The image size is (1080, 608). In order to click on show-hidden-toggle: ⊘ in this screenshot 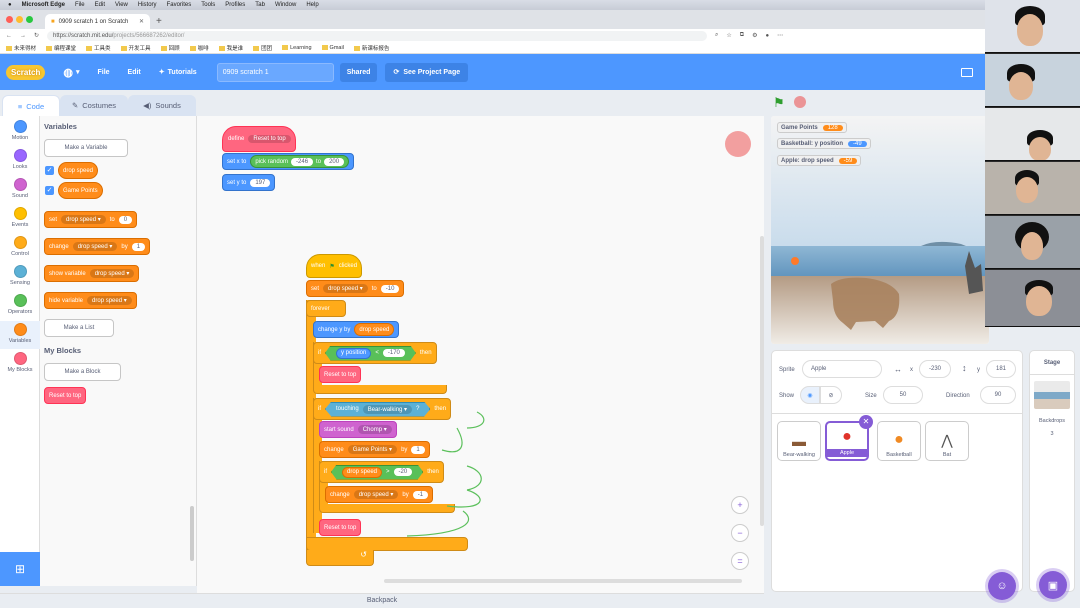, I will do `click(831, 395)`.